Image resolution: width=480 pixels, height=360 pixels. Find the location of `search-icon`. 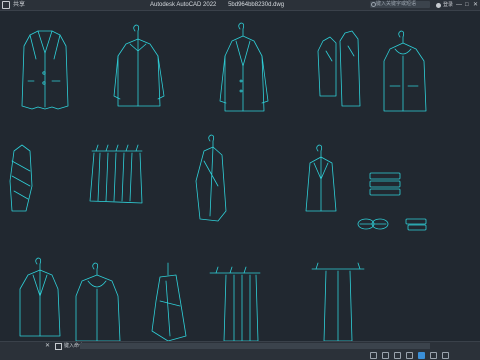

search-icon is located at coordinates (373, 4).